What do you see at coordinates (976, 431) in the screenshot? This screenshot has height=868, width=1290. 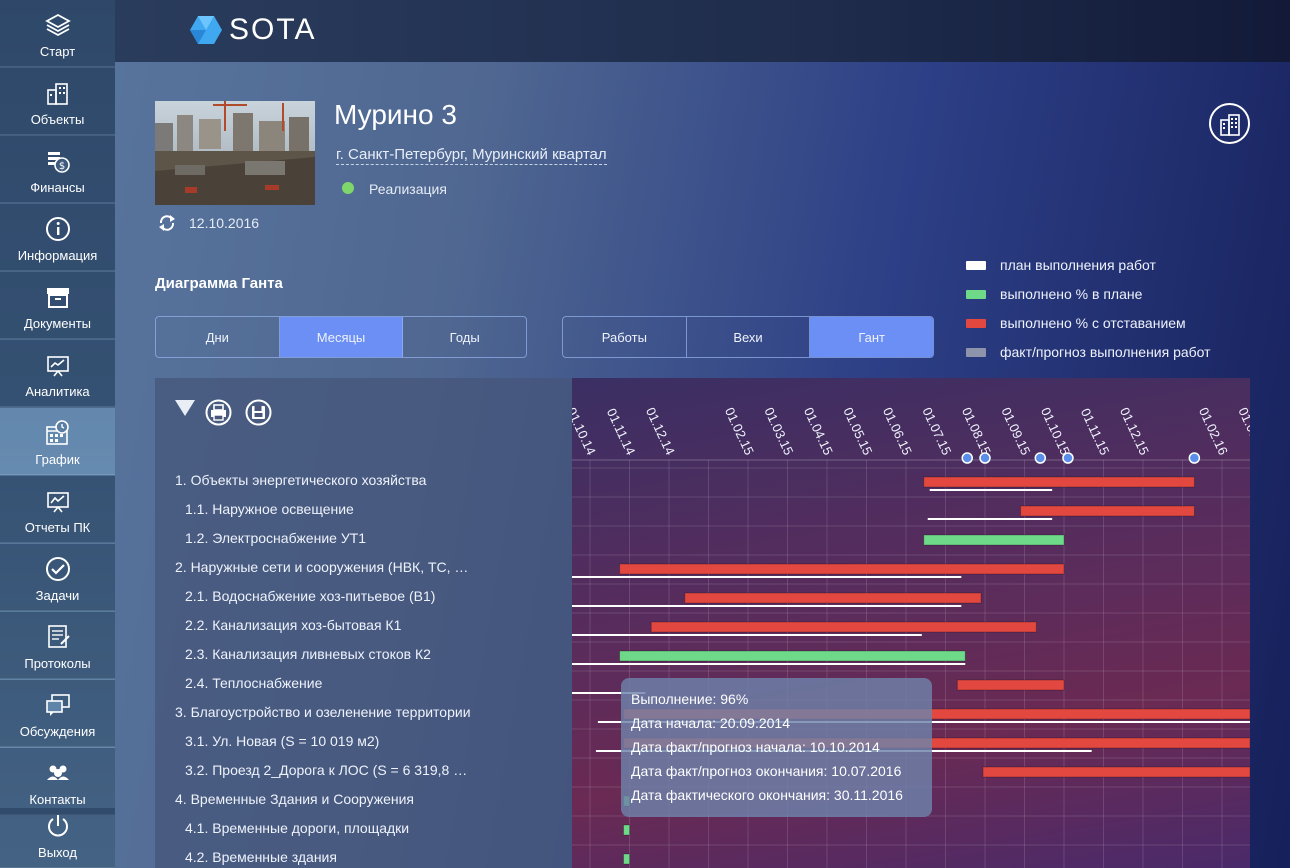 I see `timeline-tick-label: 01.08.15` at bounding box center [976, 431].